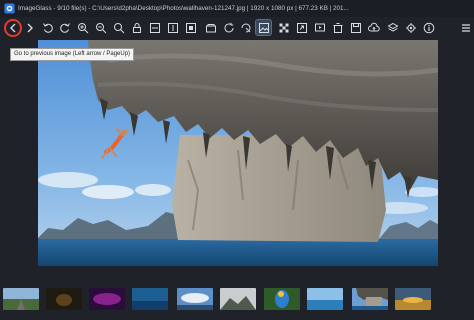 The image size is (474, 320). What do you see at coordinates (370, 299) in the screenshot?
I see `thumbnail-climber-cliff` at bounding box center [370, 299].